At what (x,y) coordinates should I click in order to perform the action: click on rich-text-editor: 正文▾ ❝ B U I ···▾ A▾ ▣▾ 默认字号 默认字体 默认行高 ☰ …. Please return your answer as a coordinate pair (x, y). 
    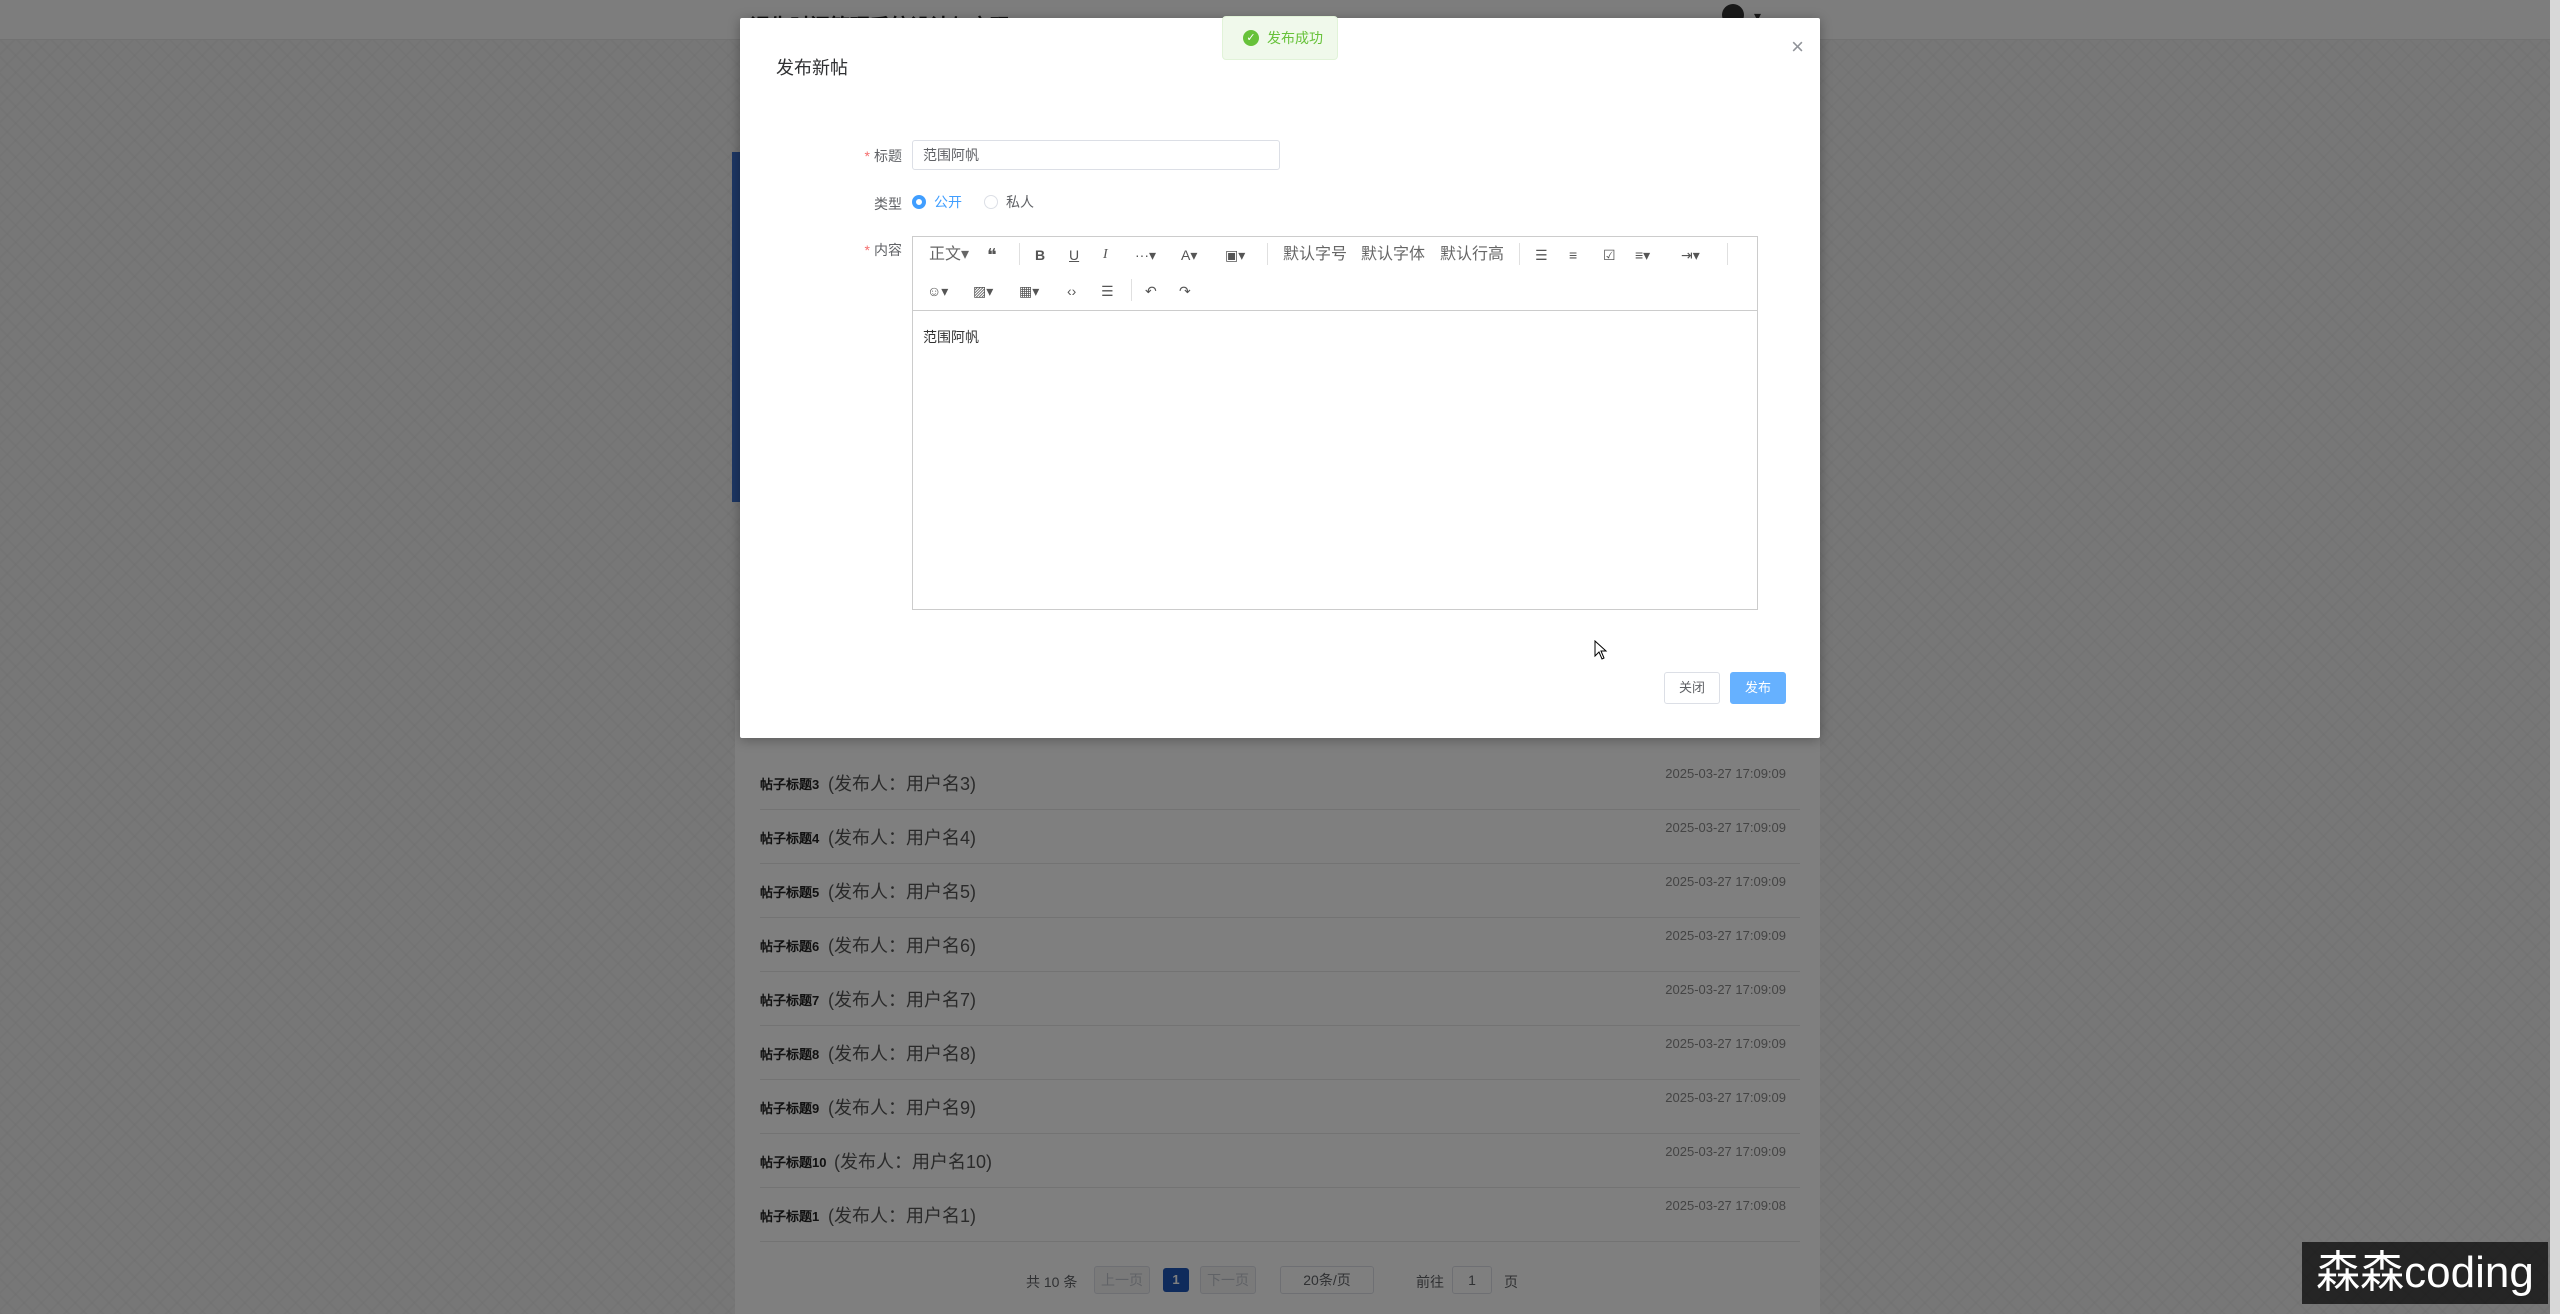
    Looking at the image, I should click on (1335, 423).